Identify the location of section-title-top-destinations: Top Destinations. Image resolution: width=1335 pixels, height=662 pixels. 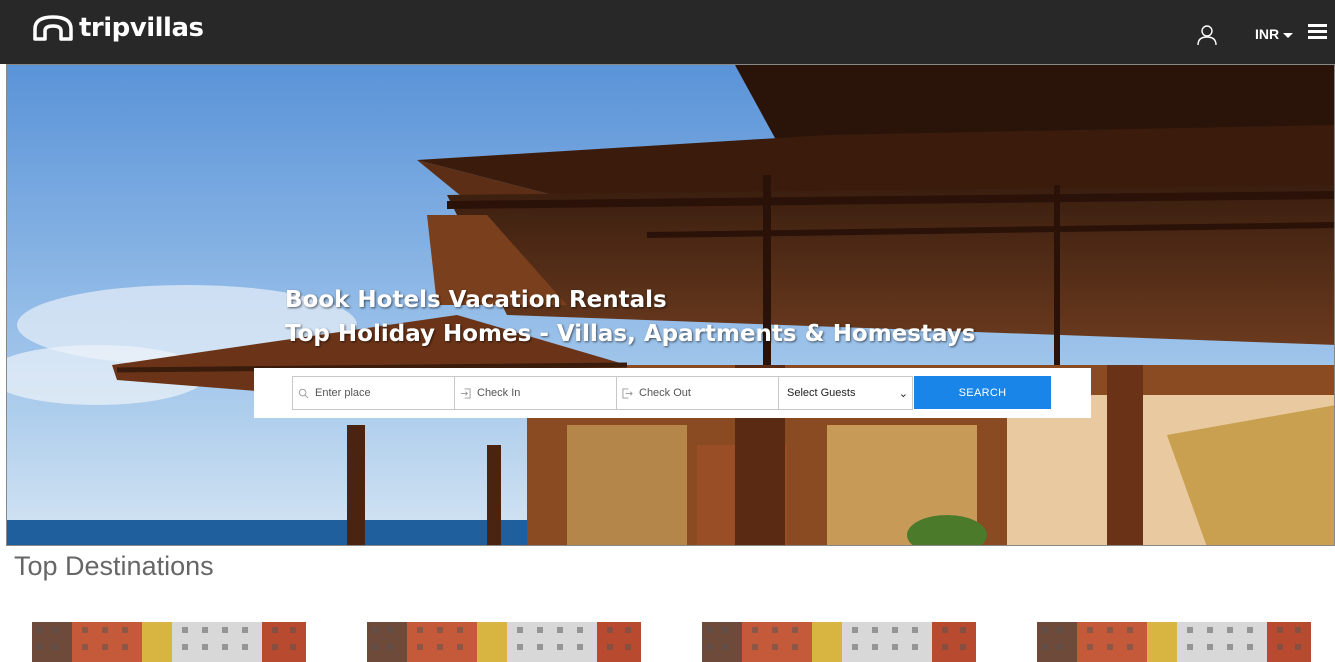
(114, 566).